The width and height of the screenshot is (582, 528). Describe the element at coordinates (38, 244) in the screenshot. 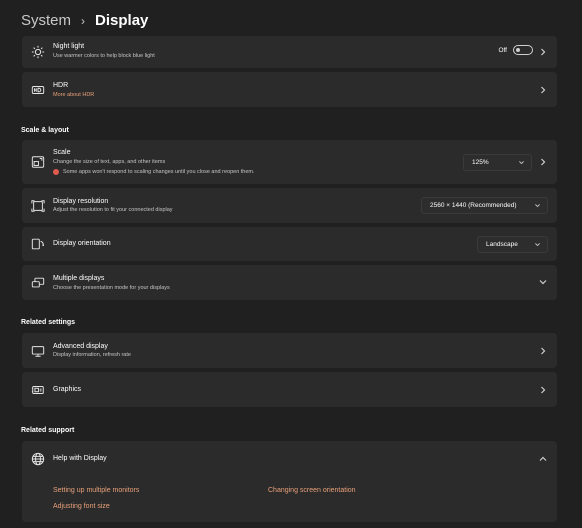

I see `orientation-icon` at that location.